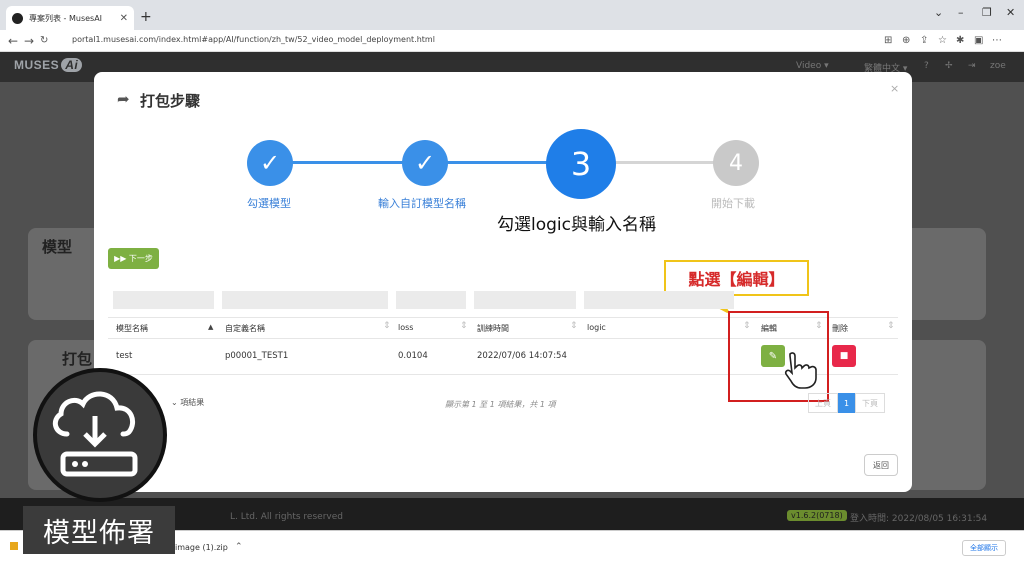  I want to click on filter-time, so click(525, 300).